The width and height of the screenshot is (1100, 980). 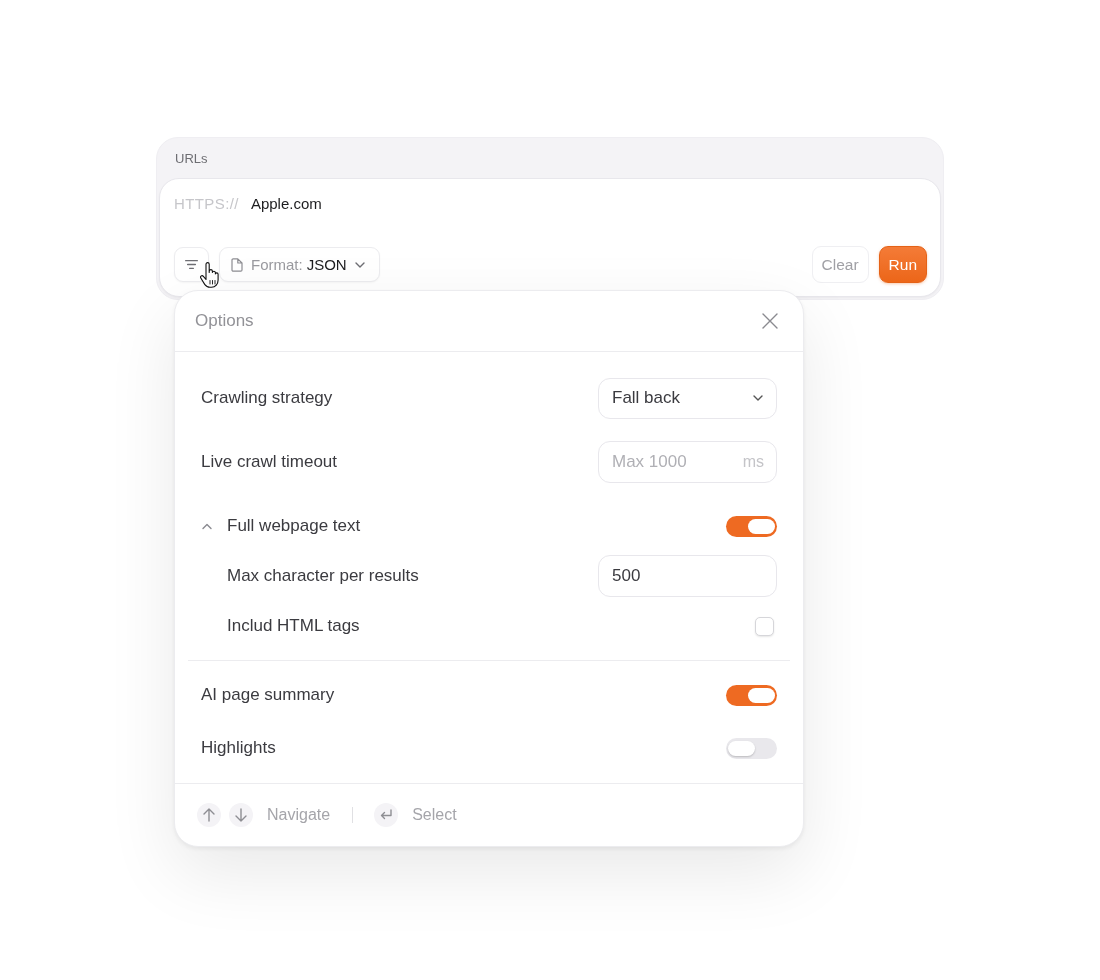 What do you see at coordinates (294, 526) in the screenshot?
I see `setting-label: Full webpage text` at bounding box center [294, 526].